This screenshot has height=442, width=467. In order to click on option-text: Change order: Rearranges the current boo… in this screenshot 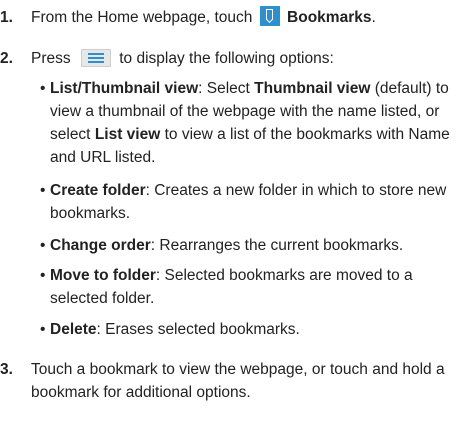, I will do `click(257, 245)`.